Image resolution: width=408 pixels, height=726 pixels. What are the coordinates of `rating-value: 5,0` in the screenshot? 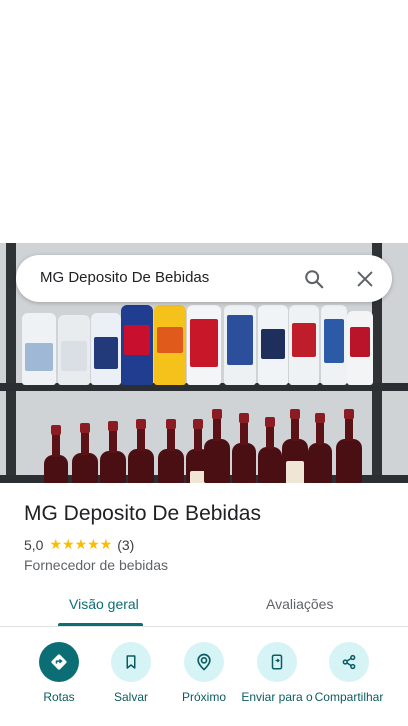 It's located at (34, 544).